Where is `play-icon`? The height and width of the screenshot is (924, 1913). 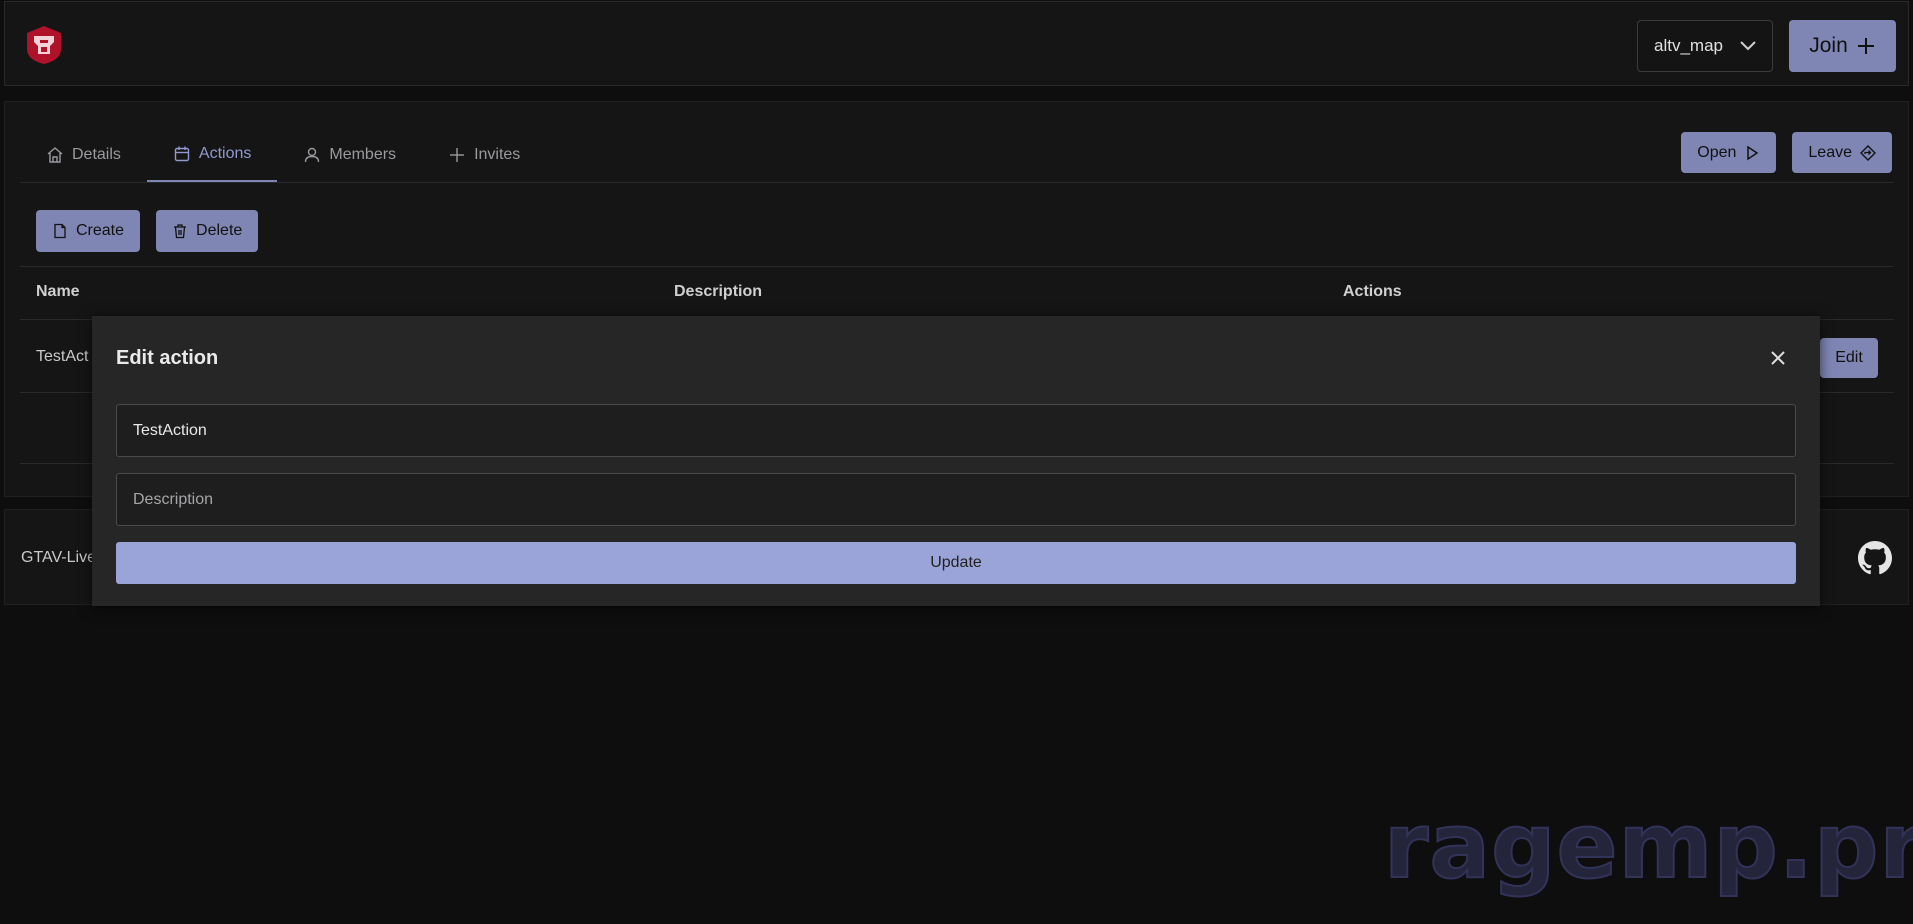 play-icon is located at coordinates (1753, 152).